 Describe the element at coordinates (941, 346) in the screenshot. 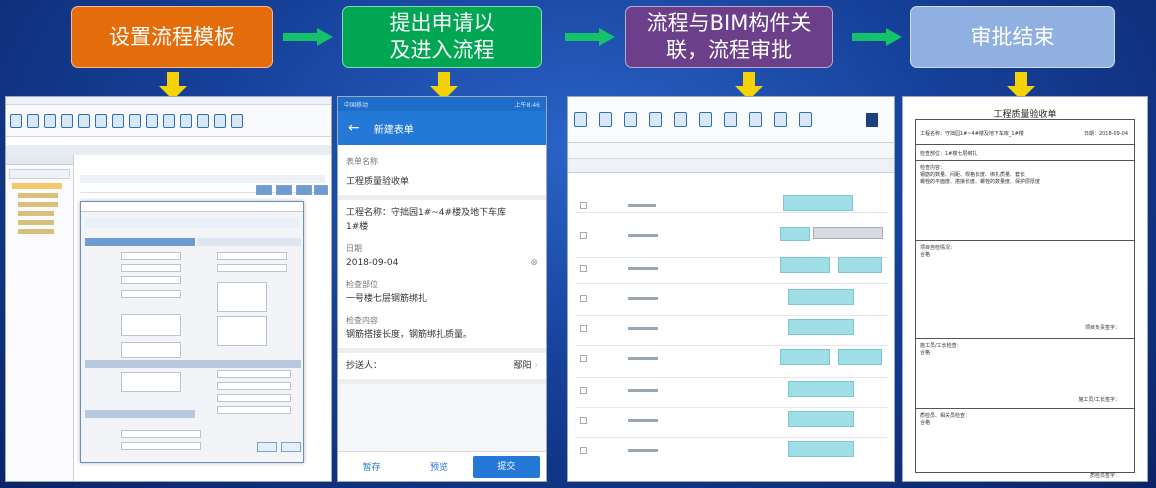

I see `doc-opinion2: 施工员/工长检查：` at that location.